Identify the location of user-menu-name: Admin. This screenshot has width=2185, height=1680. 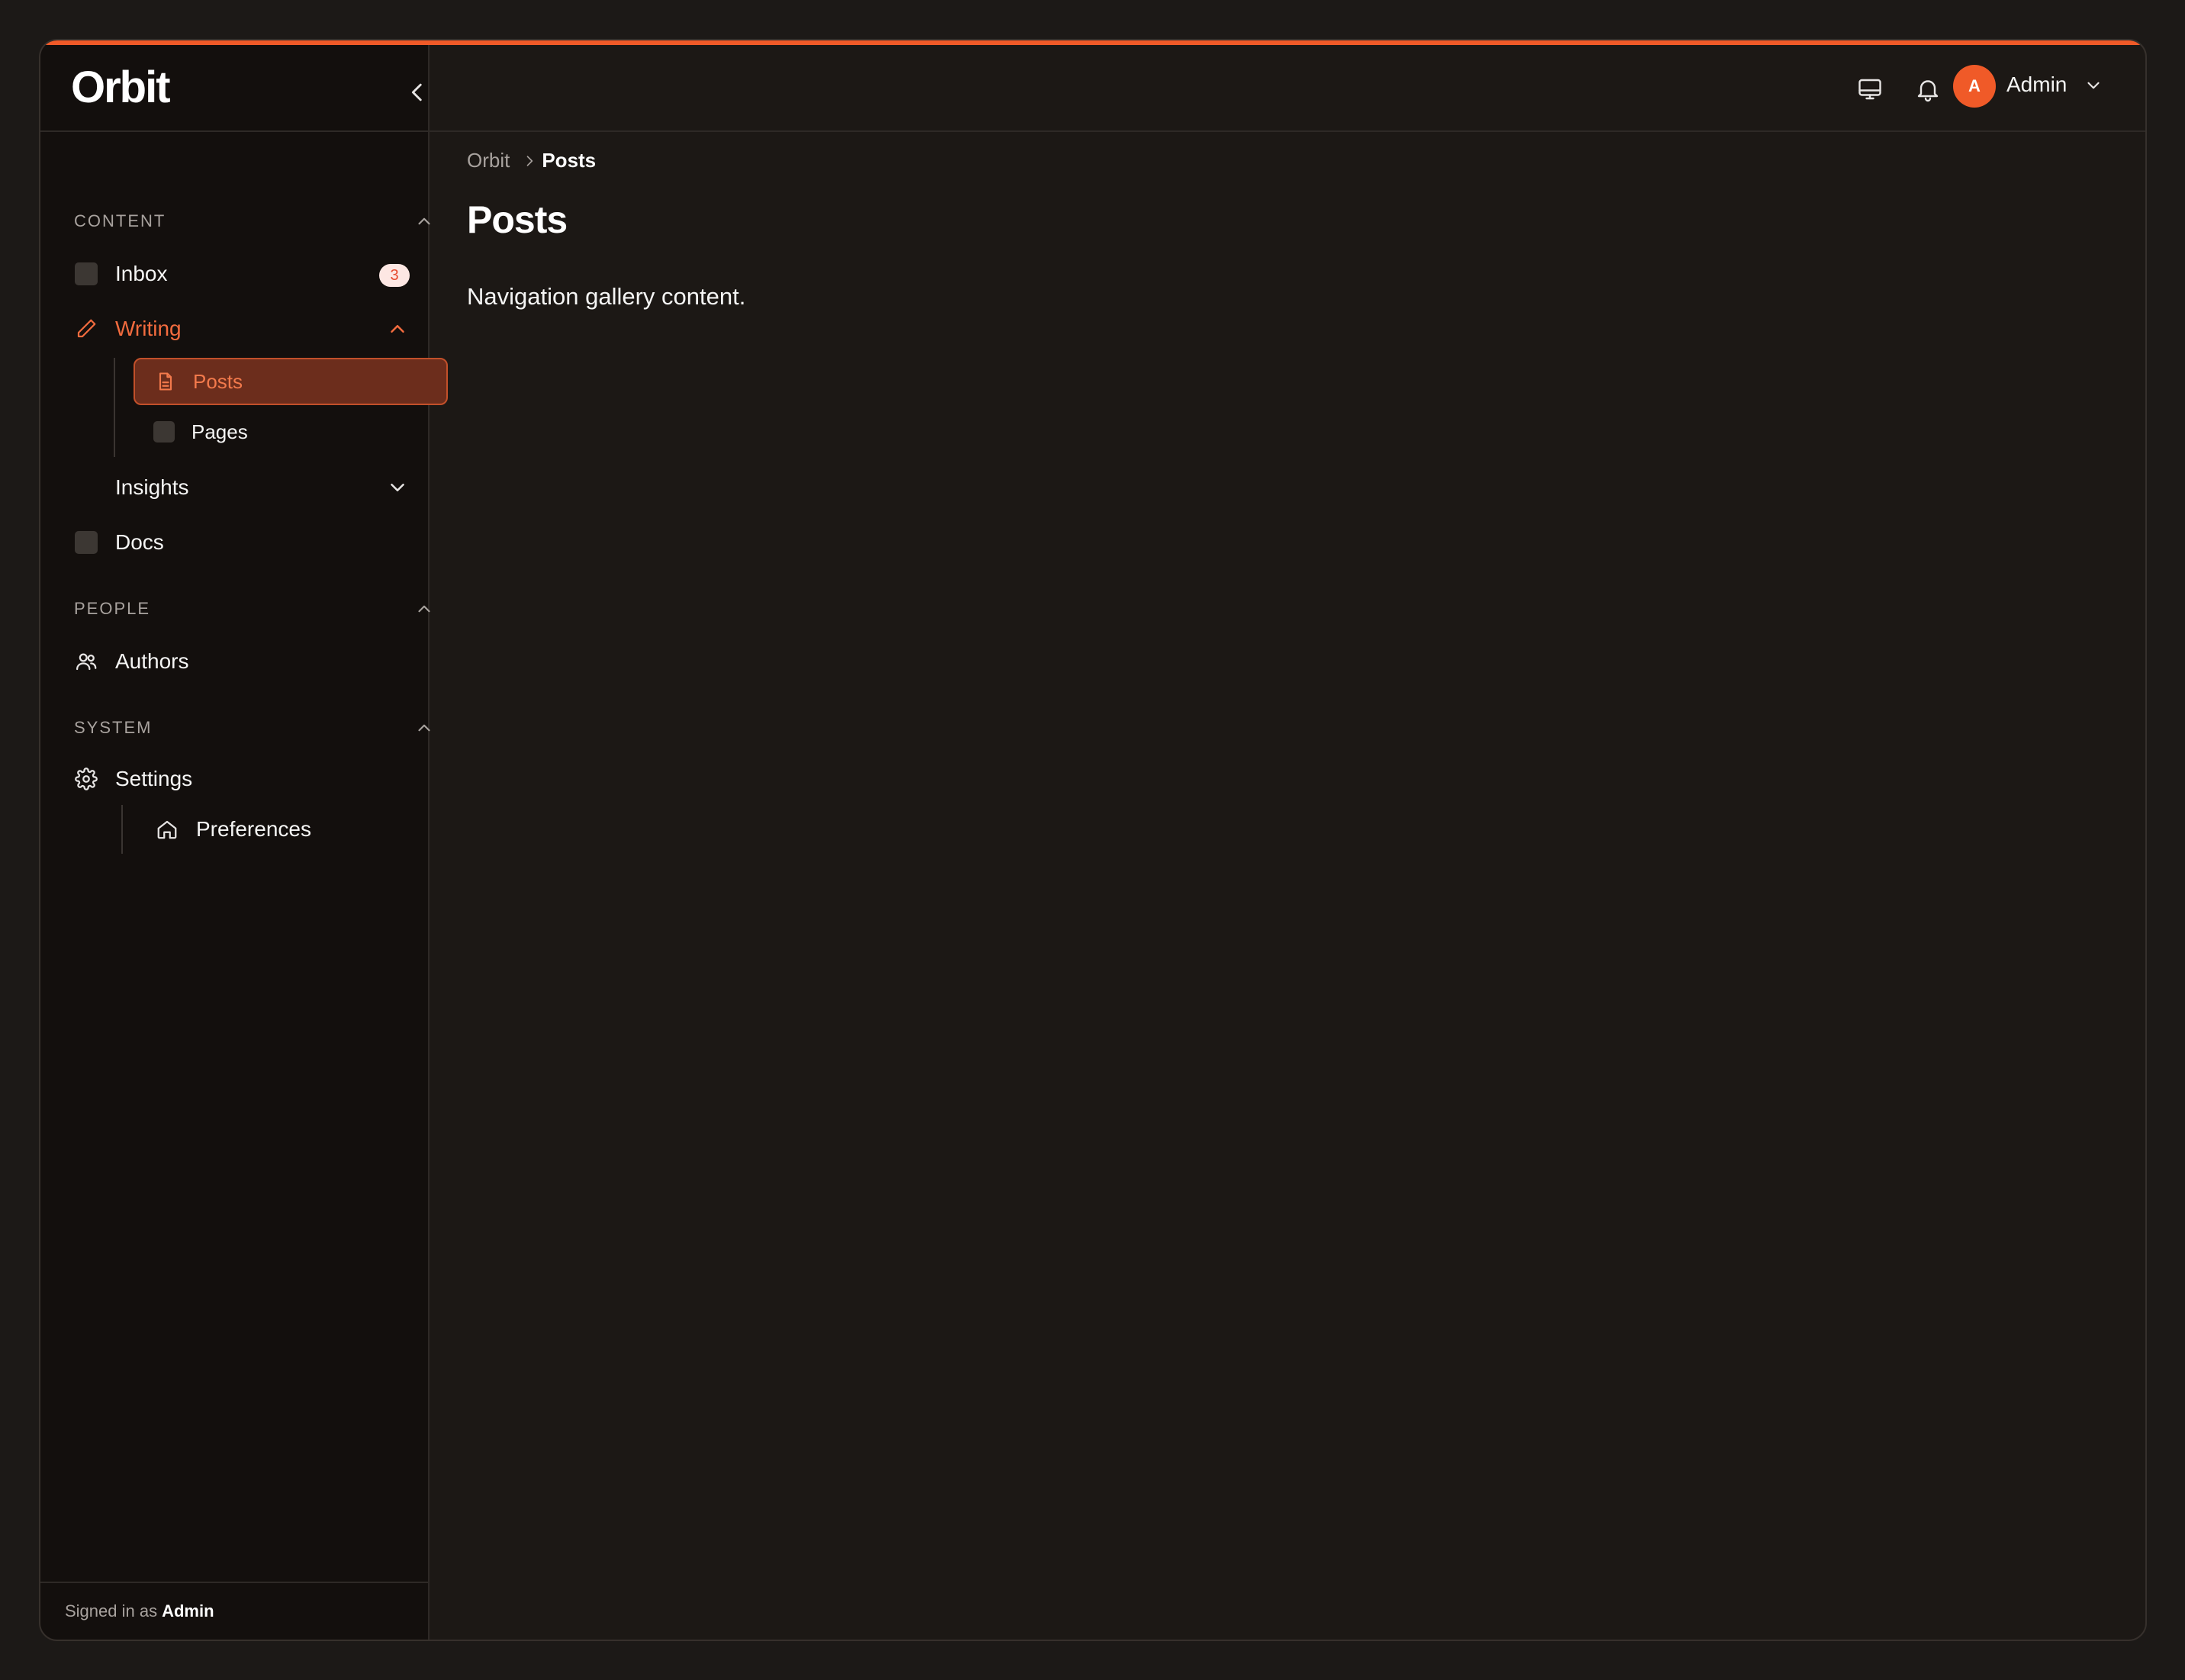
(2037, 85).